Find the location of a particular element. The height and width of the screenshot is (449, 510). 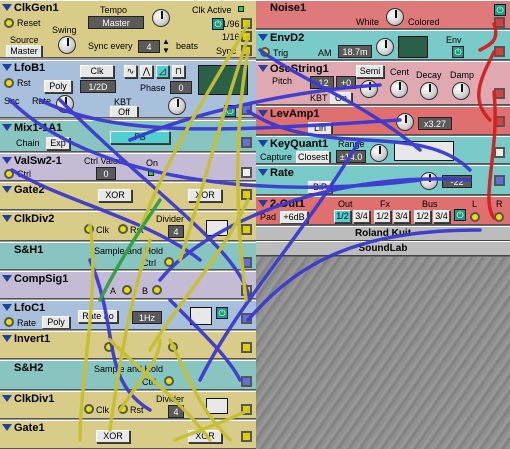

wave-tri-icon: ⋀ is located at coordinates (146, 71).